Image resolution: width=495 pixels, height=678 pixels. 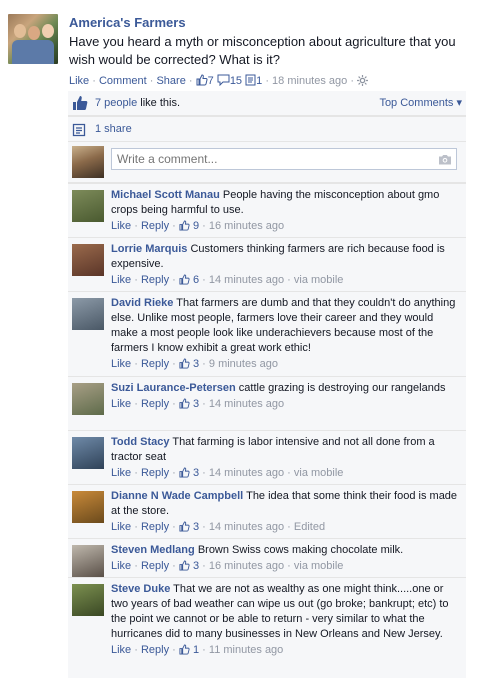 What do you see at coordinates (142, 303) in the screenshot?
I see `comment-author: David Rieke` at bounding box center [142, 303].